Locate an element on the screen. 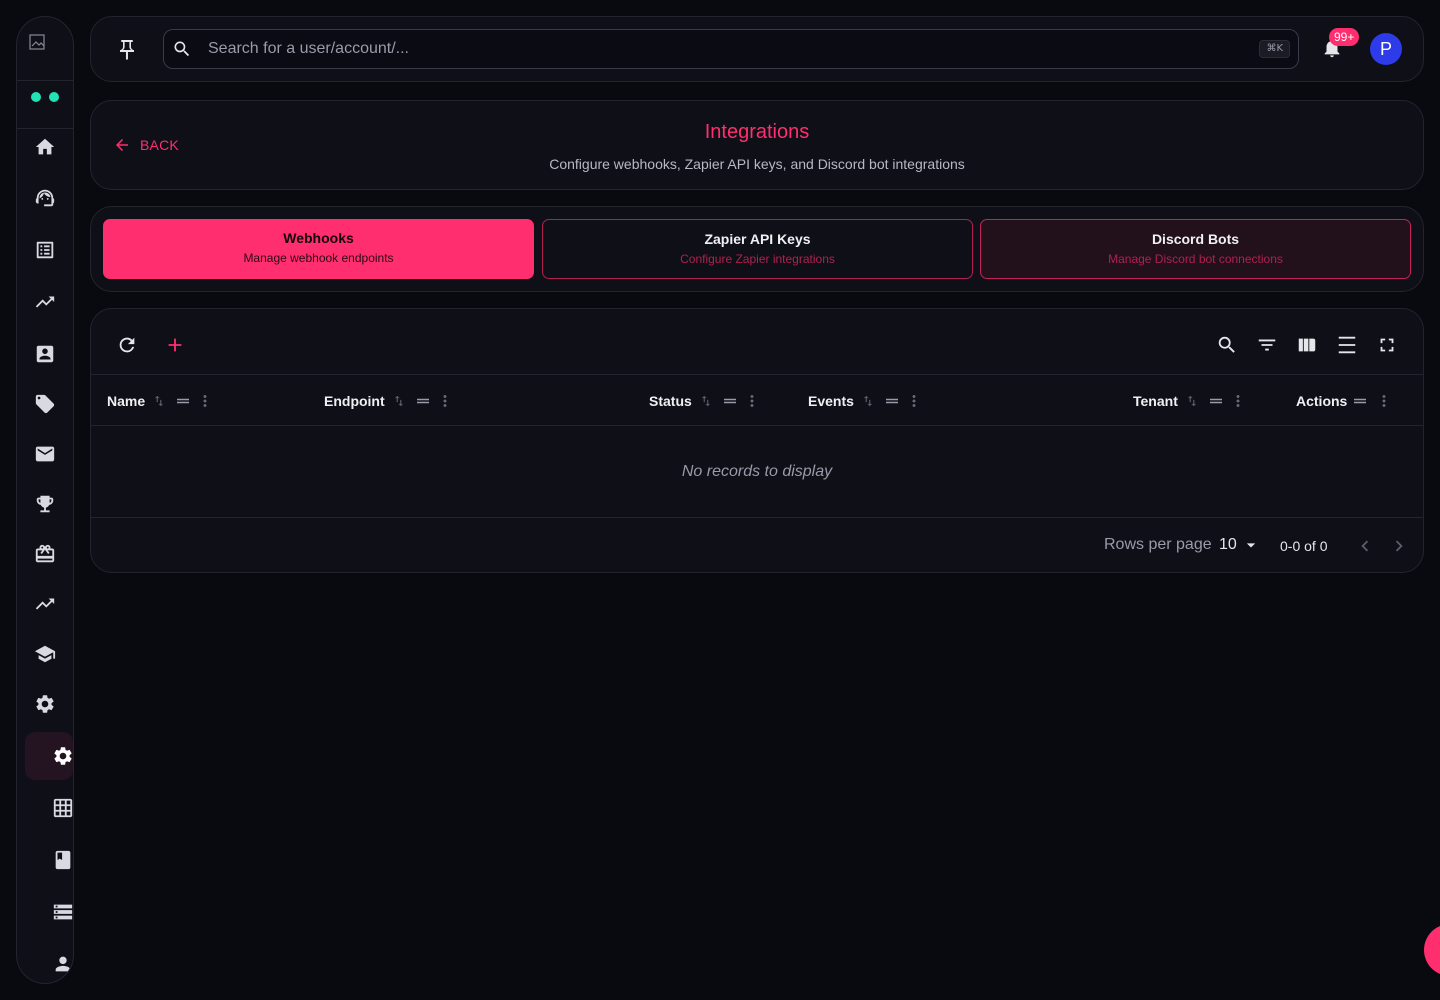 The height and width of the screenshot is (1000, 1440). sidebar-subitem-storage is located at coordinates (58, 912).